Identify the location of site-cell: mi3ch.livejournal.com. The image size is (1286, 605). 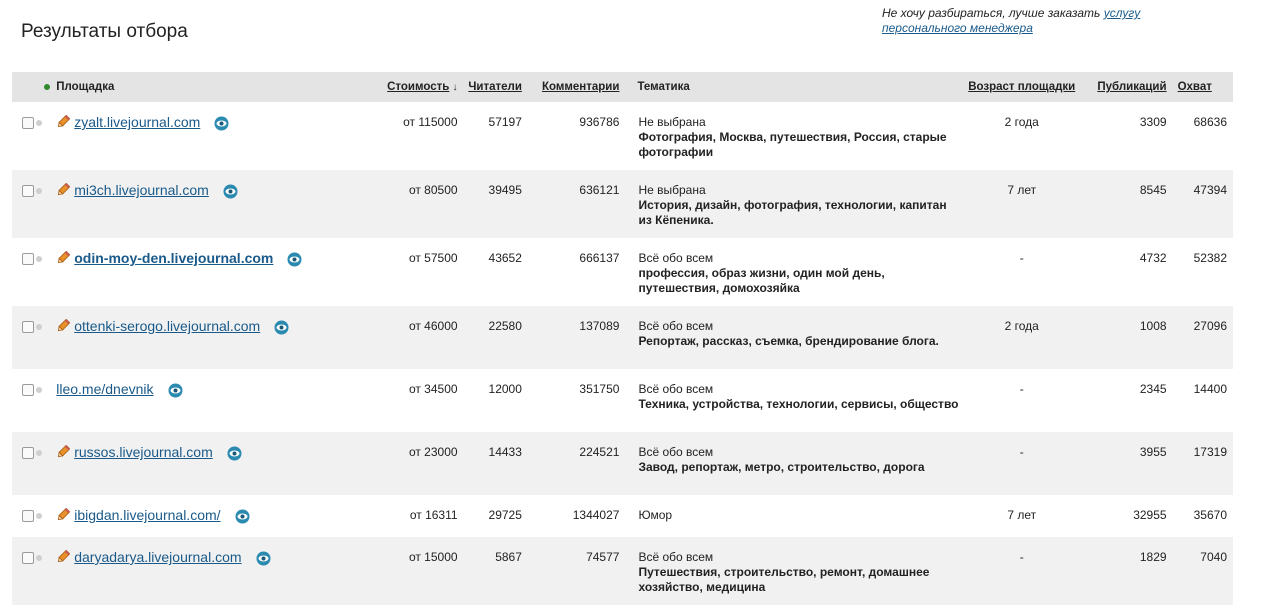
(213, 204).